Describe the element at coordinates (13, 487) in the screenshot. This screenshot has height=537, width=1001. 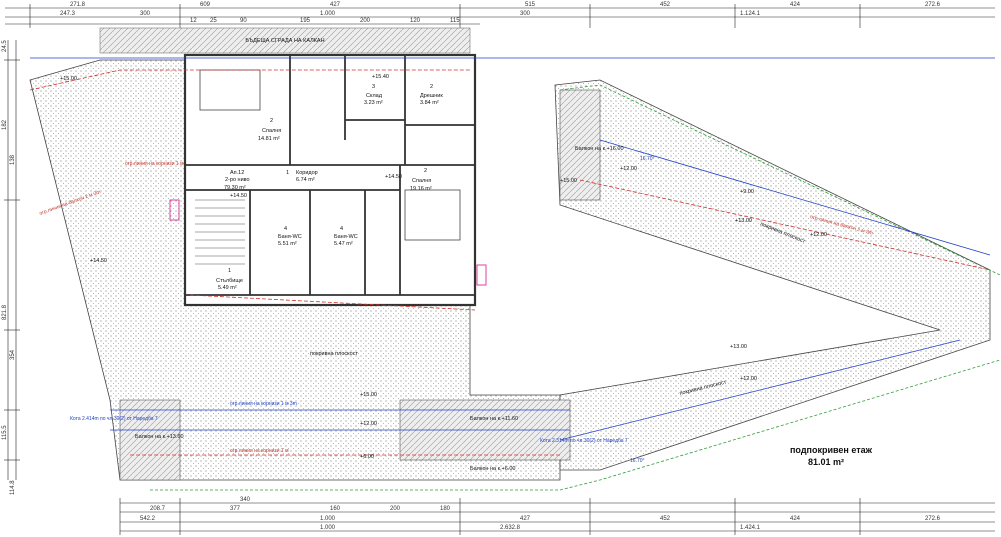
I see `left-dim-7: 114.8` at that location.